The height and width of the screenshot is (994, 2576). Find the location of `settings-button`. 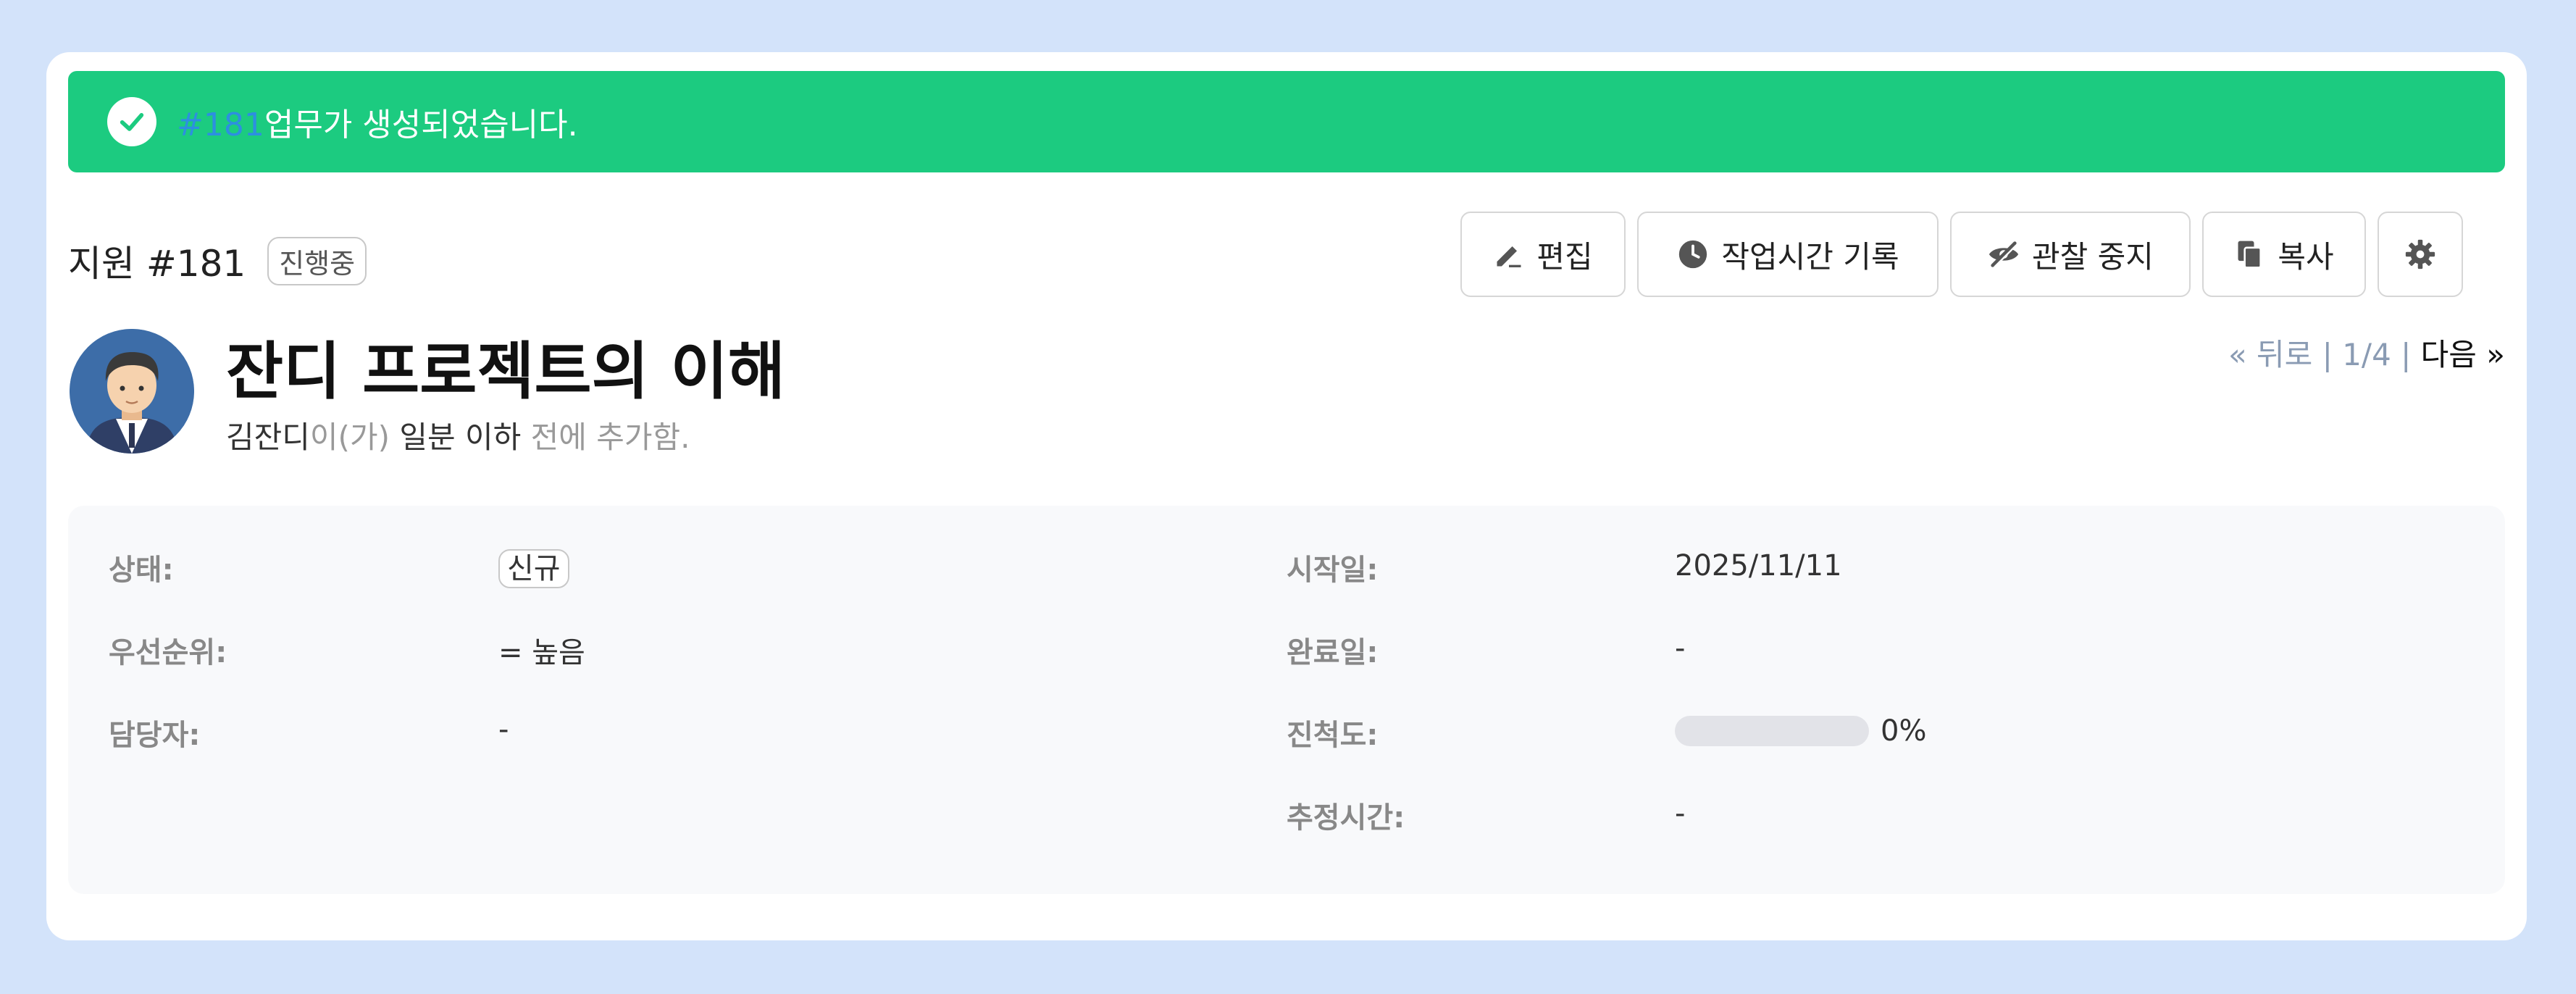

settings-button is located at coordinates (2420, 254).